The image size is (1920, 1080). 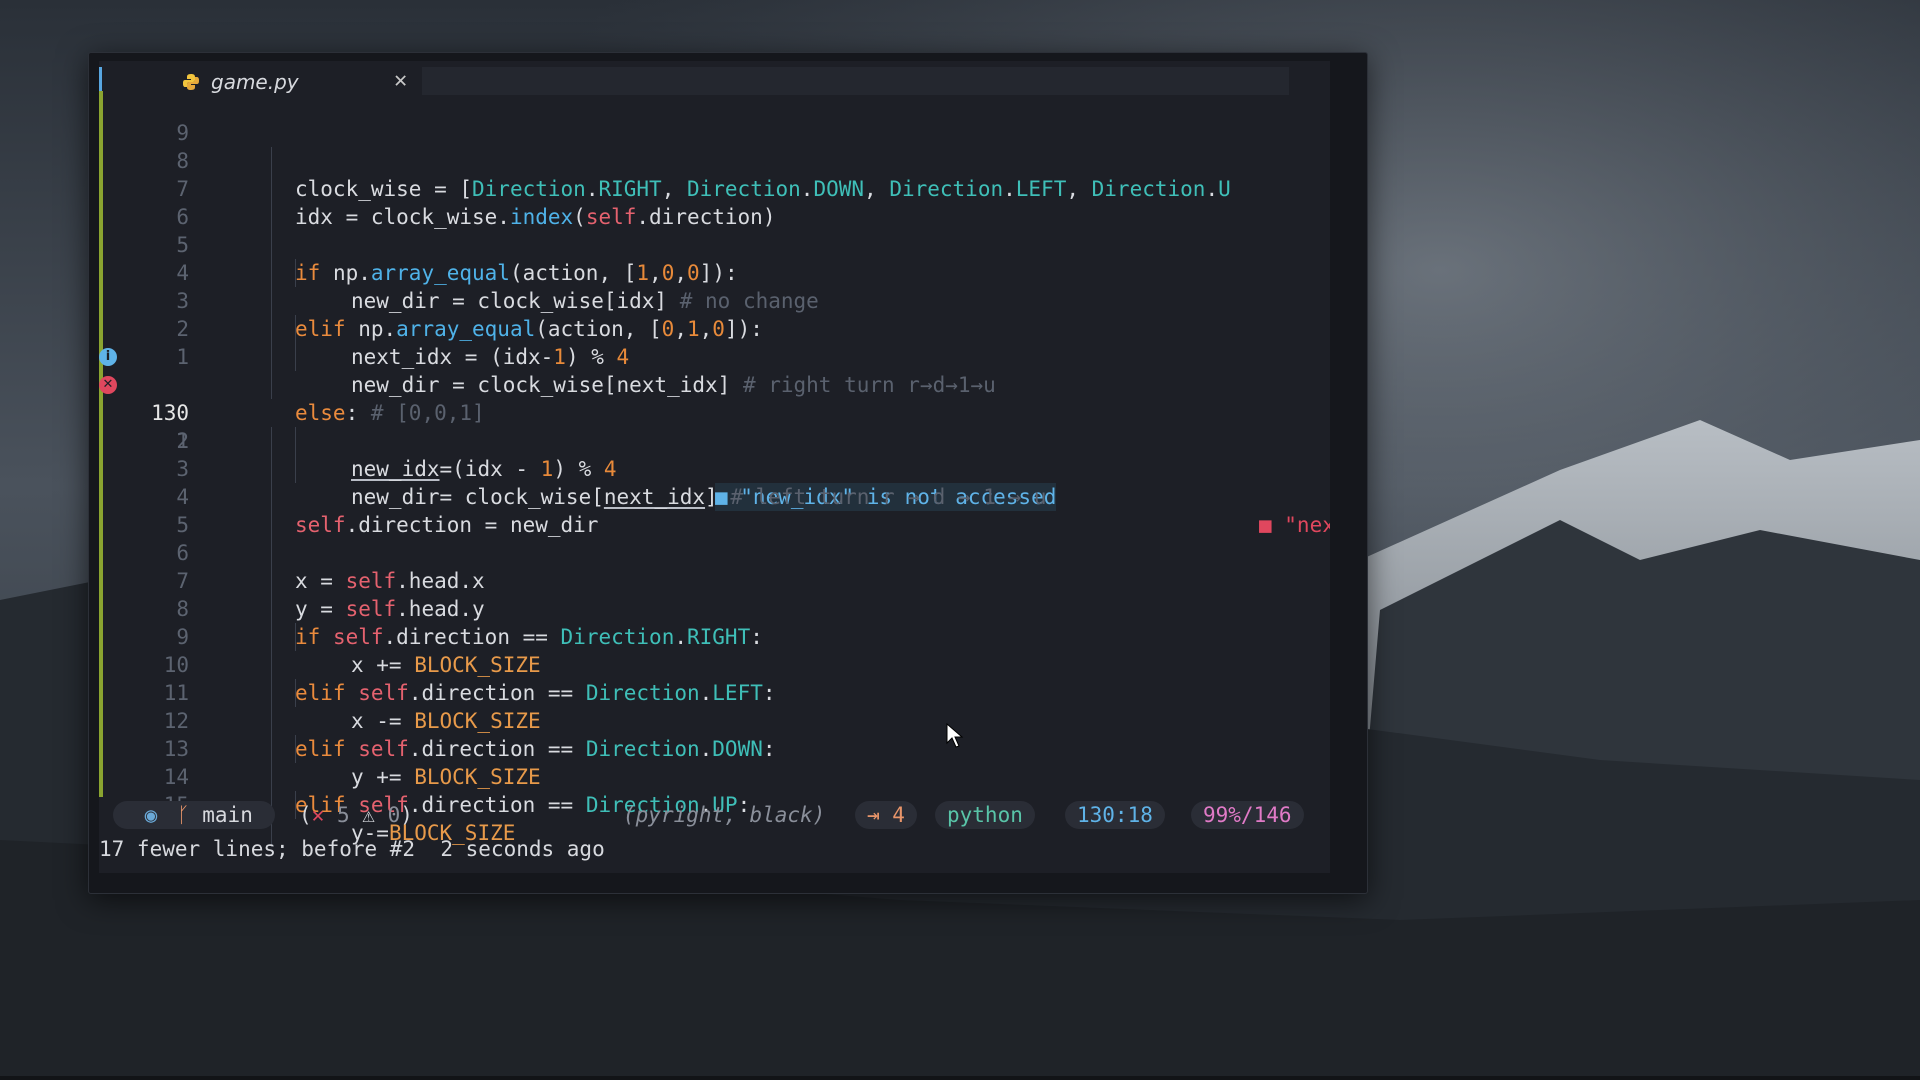 What do you see at coordinates (400, 80) in the screenshot?
I see `tab-close-button: ✕` at bounding box center [400, 80].